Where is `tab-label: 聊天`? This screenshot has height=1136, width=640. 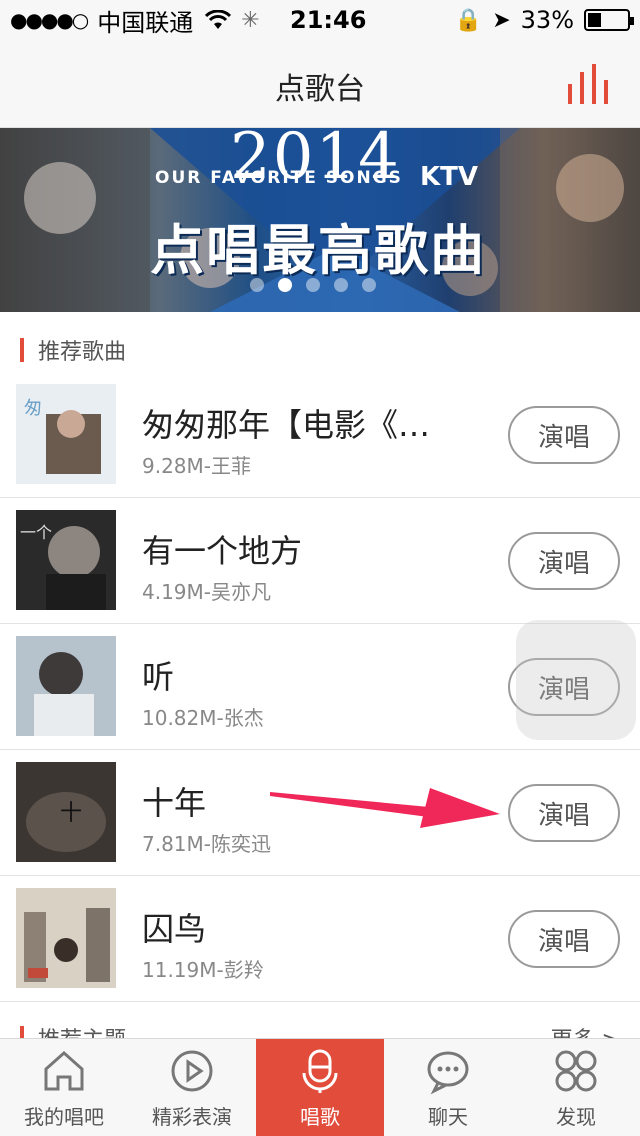 tab-label: 聊天 is located at coordinates (448, 1117).